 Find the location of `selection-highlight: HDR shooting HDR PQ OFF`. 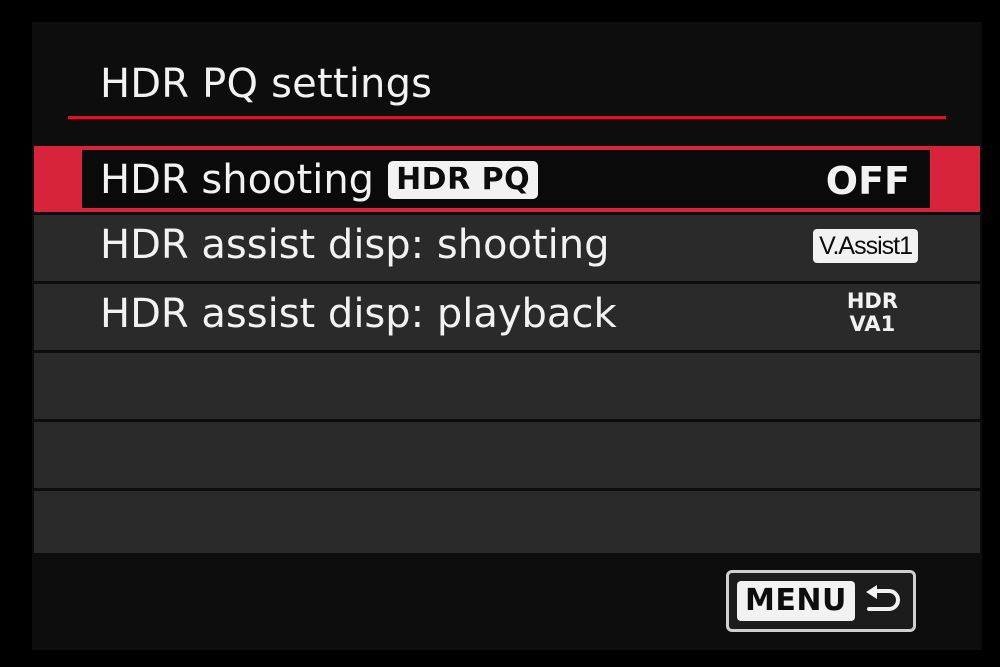

selection-highlight: HDR shooting HDR PQ OFF is located at coordinates (506, 179).